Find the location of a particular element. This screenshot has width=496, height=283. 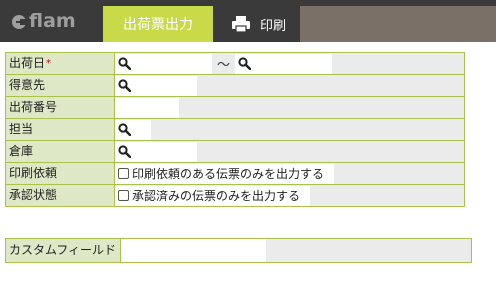

custom-field-label: カスタムフィールド is located at coordinates (63, 250).